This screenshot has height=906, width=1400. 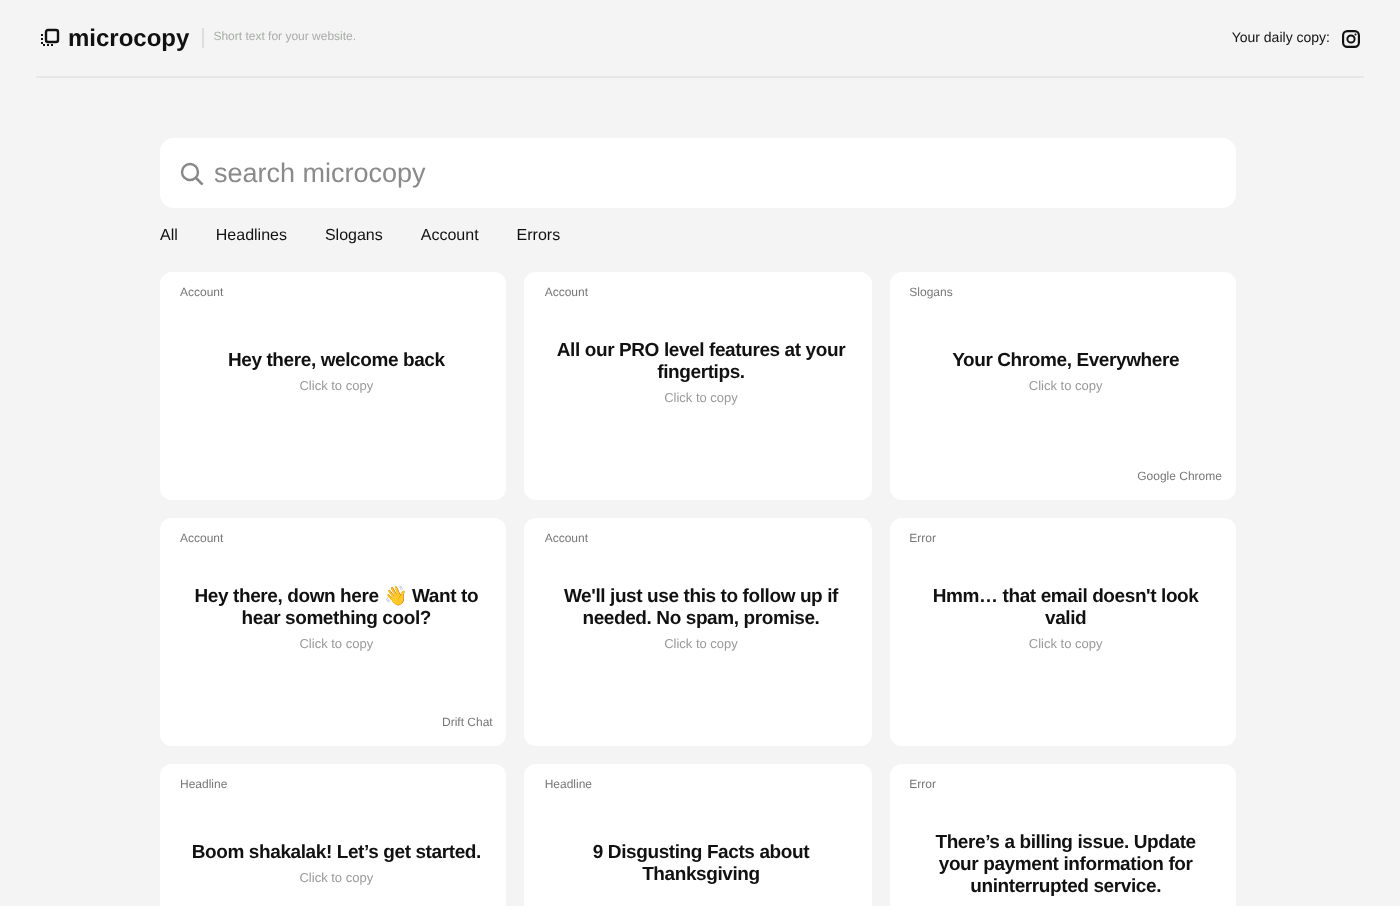 What do you see at coordinates (1065, 607) in the screenshot?
I see `copy-text: Hmm… that email doesn't look valid` at bounding box center [1065, 607].